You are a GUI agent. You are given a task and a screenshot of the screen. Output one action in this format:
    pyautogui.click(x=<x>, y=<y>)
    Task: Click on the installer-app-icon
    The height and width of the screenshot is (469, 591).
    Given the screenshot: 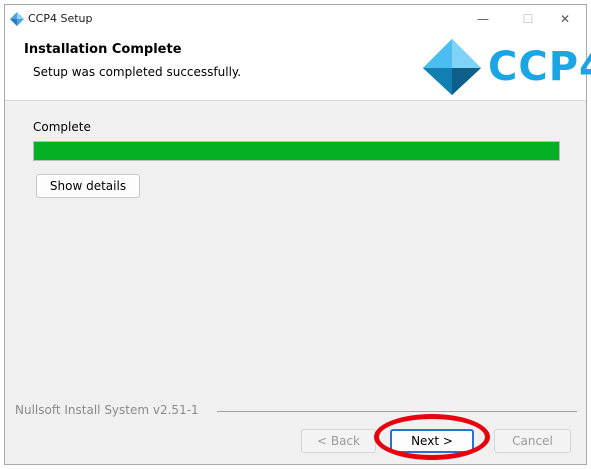 What is the action you would take?
    pyautogui.click(x=17, y=19)
    